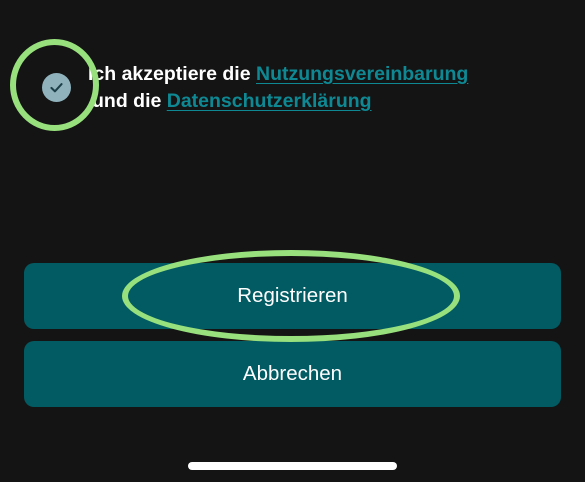 Image resolution: width=585 pixels, height=482 pixels. I want to click on consent-line-1: Ich akzeptiere die Nutzungsvereinbarung, so click(328, 74).